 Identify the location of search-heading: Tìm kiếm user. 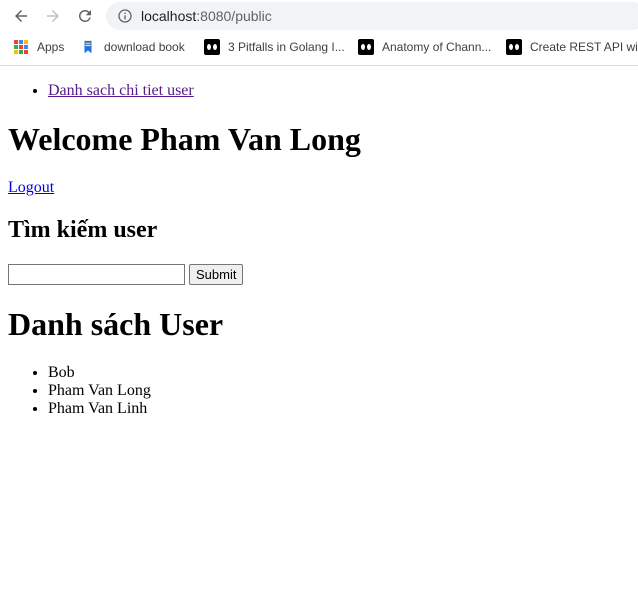
(83, 230).